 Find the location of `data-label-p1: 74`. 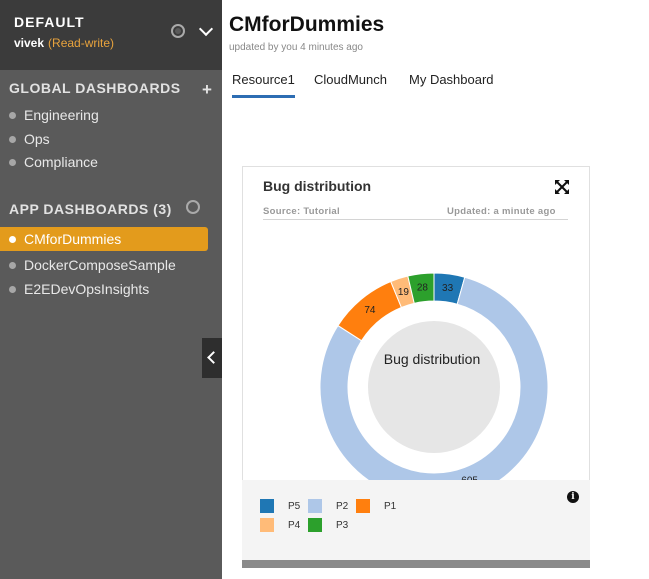

data-label-p1: 74 is located at coordinates (370, 310).